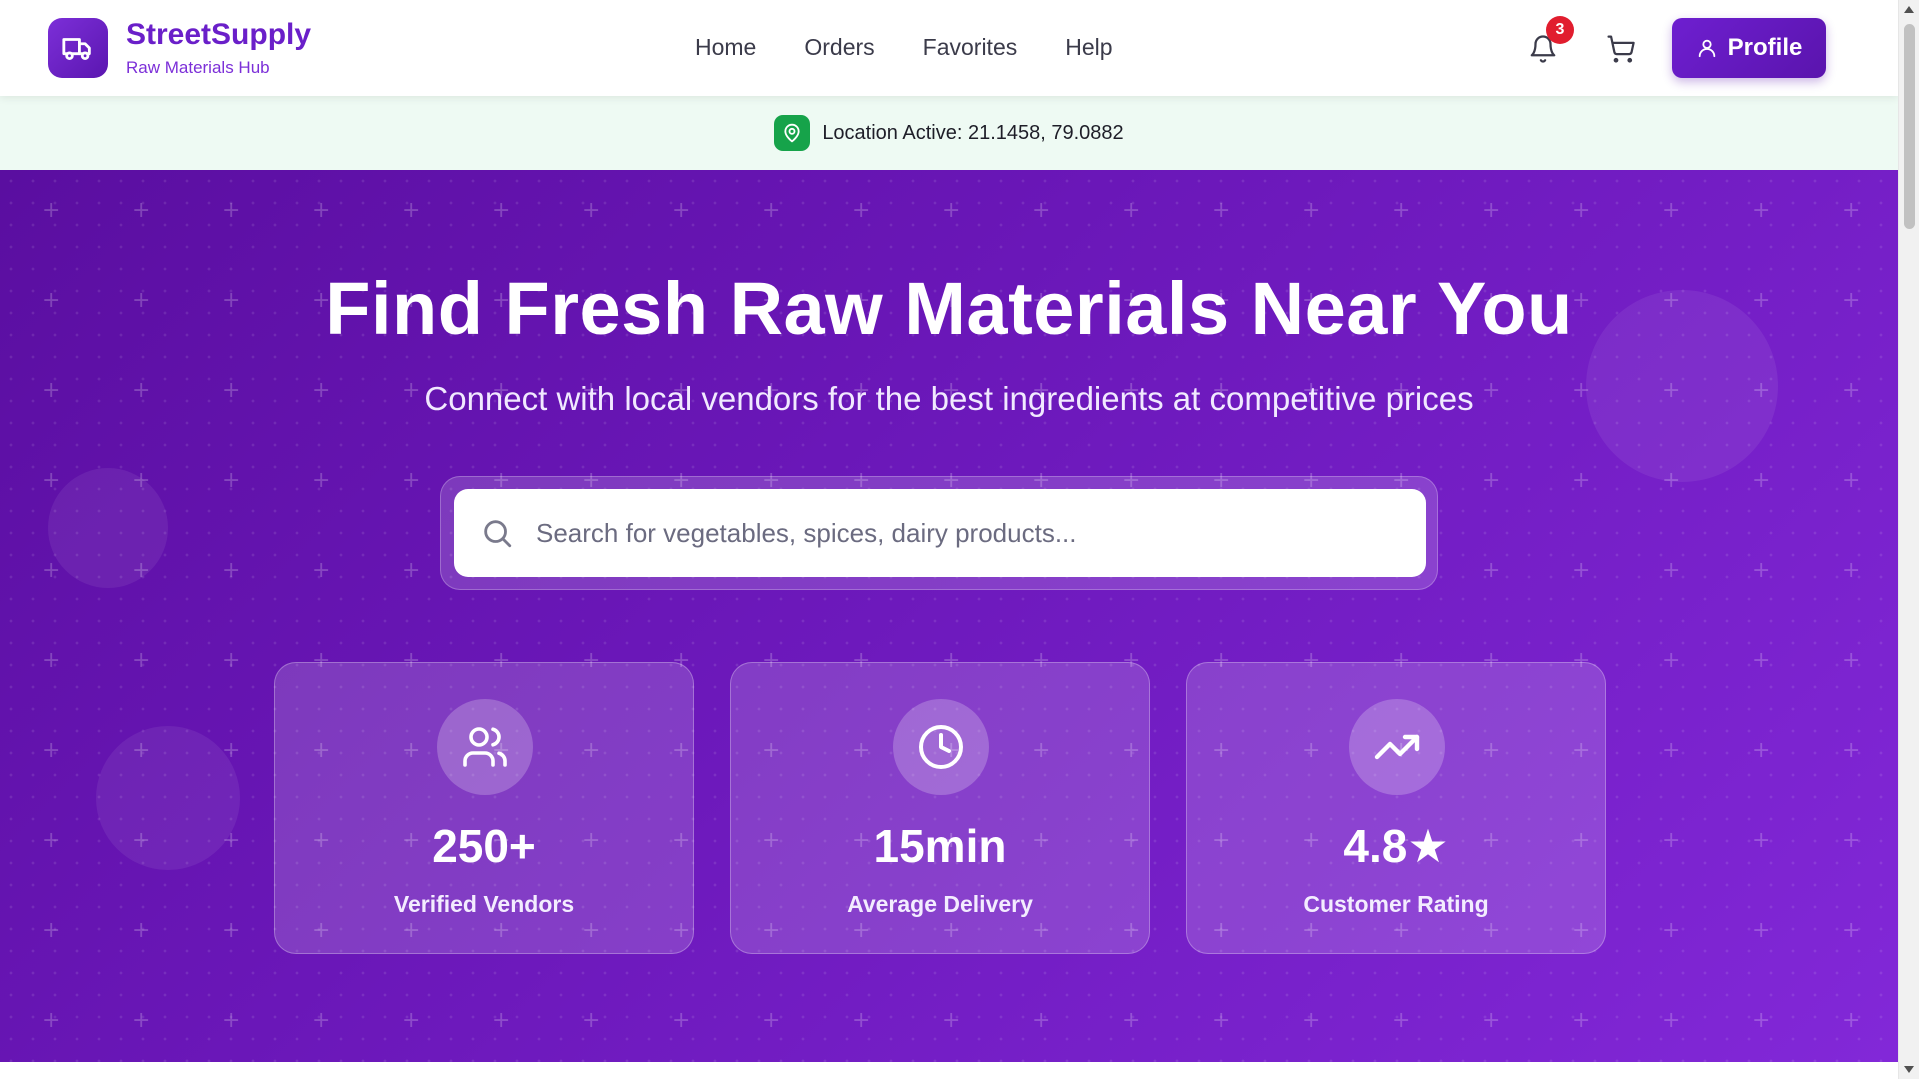 This screenshot has width=1919, height=1079. I want to click on profile-button: Profile, so click(1749, 48).